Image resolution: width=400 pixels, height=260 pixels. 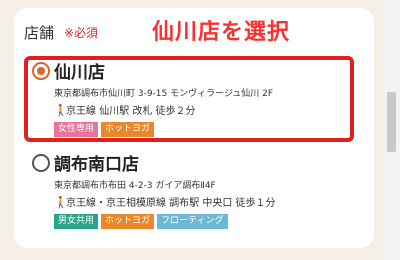 What do you see at coordinates (81, 33) in the screenshot?
I see `required-marker: ※必須` at bounding box center [81, 33].